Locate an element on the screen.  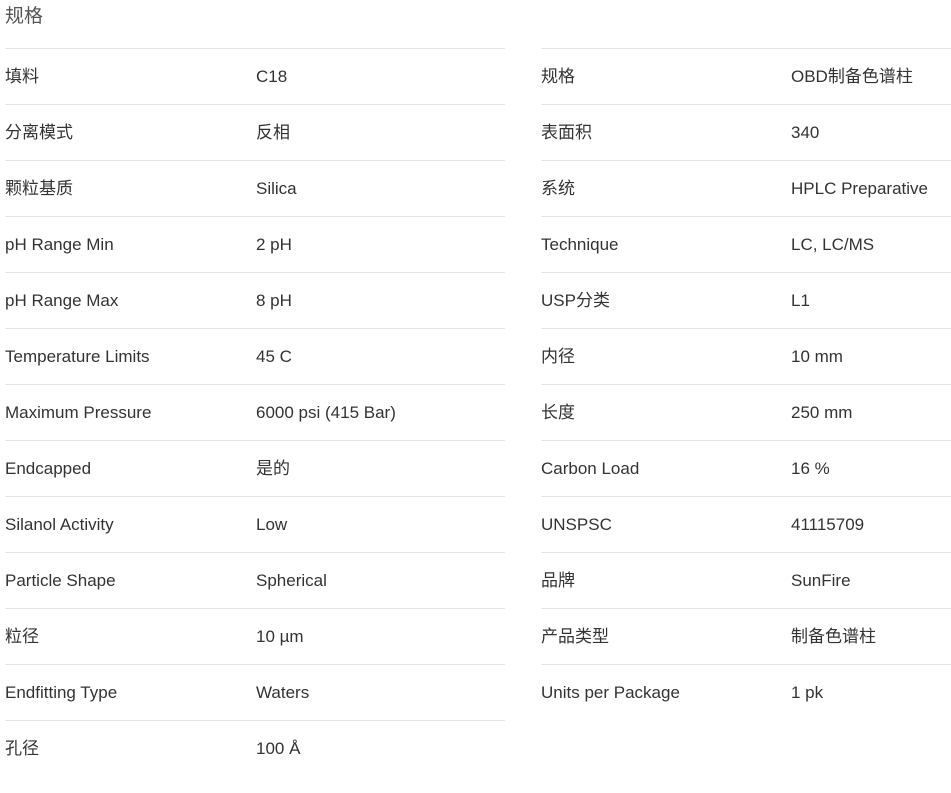
spec-row: 颗粒基质 Silica is located at coordinates (255, 188).